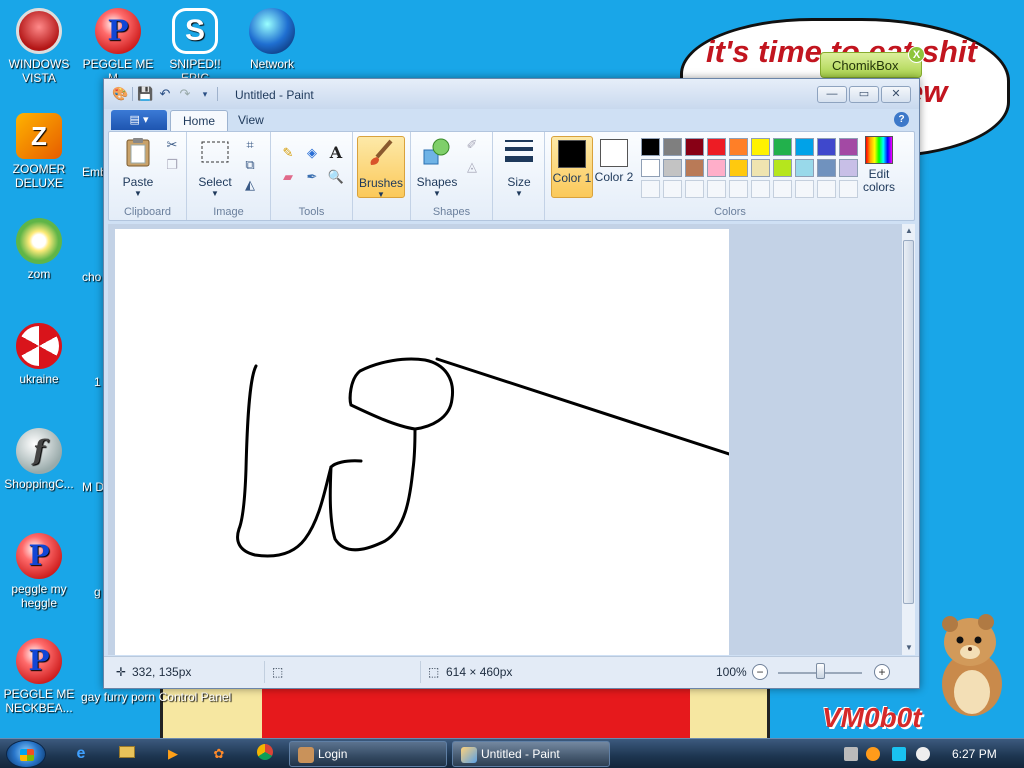  I want to click on desktop-icon-network: Network, so click(272, 39).